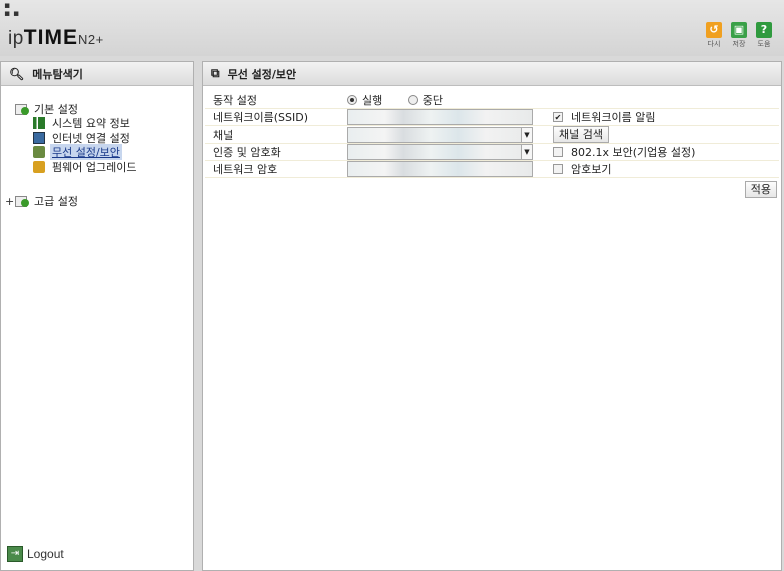 The height and width of the screenshot is (571, 784). I want to click on sidebar-item-label: 펌웨어 업그레이드, so click(94, 167).